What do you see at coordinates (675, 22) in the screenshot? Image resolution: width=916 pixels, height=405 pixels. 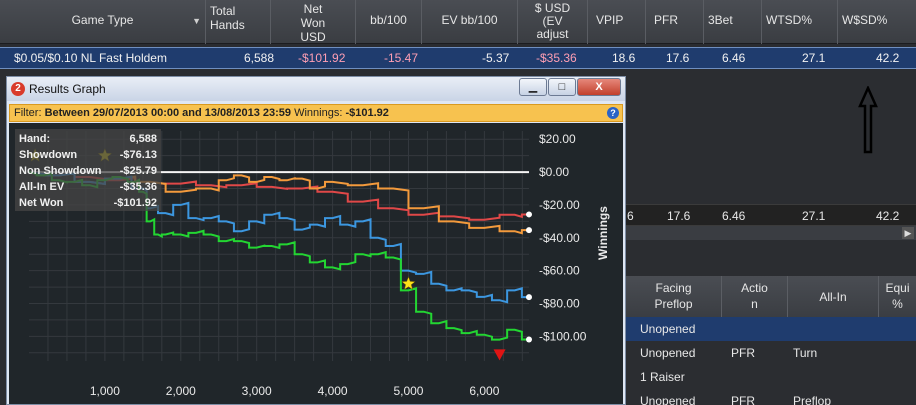 I see `col-pfr: PFR` at bounding box center [675, 22].